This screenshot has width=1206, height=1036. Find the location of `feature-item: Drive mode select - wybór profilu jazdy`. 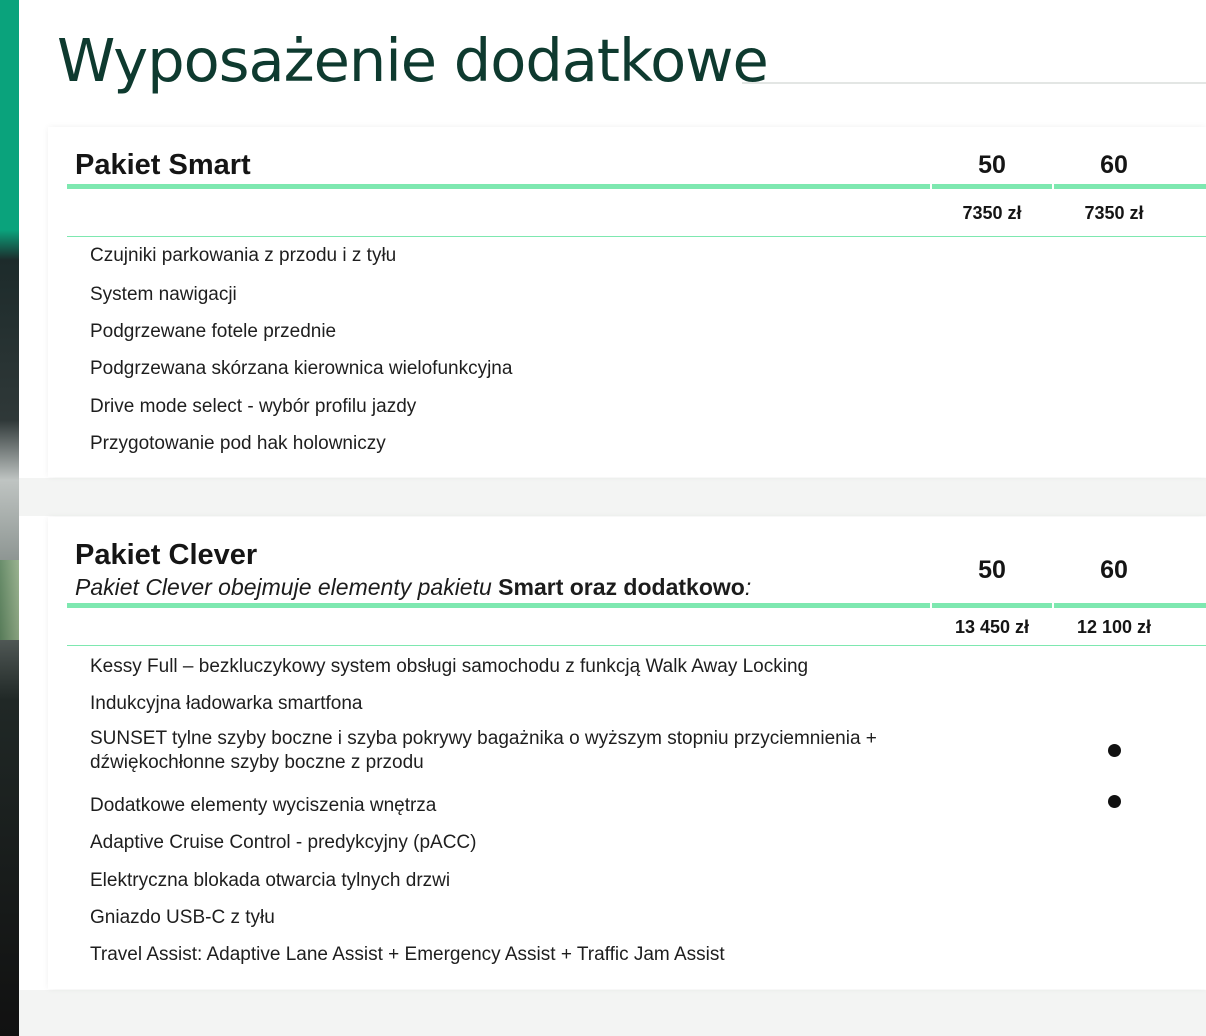

feature-item: Drive mode select - wybór profilu jazdy is located at coordinates (253, 406).